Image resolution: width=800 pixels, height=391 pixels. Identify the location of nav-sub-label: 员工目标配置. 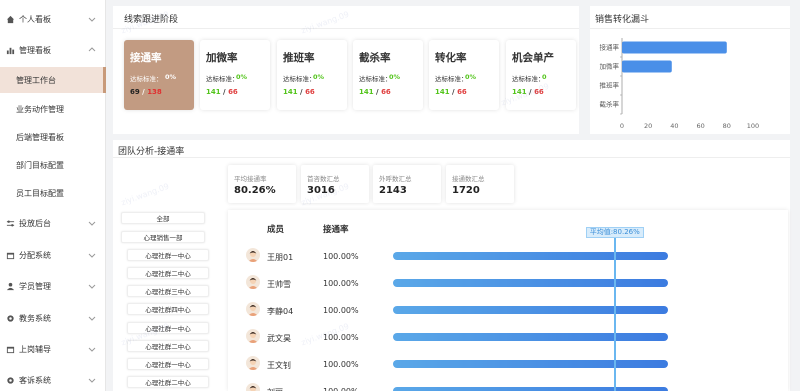
(40, 193).